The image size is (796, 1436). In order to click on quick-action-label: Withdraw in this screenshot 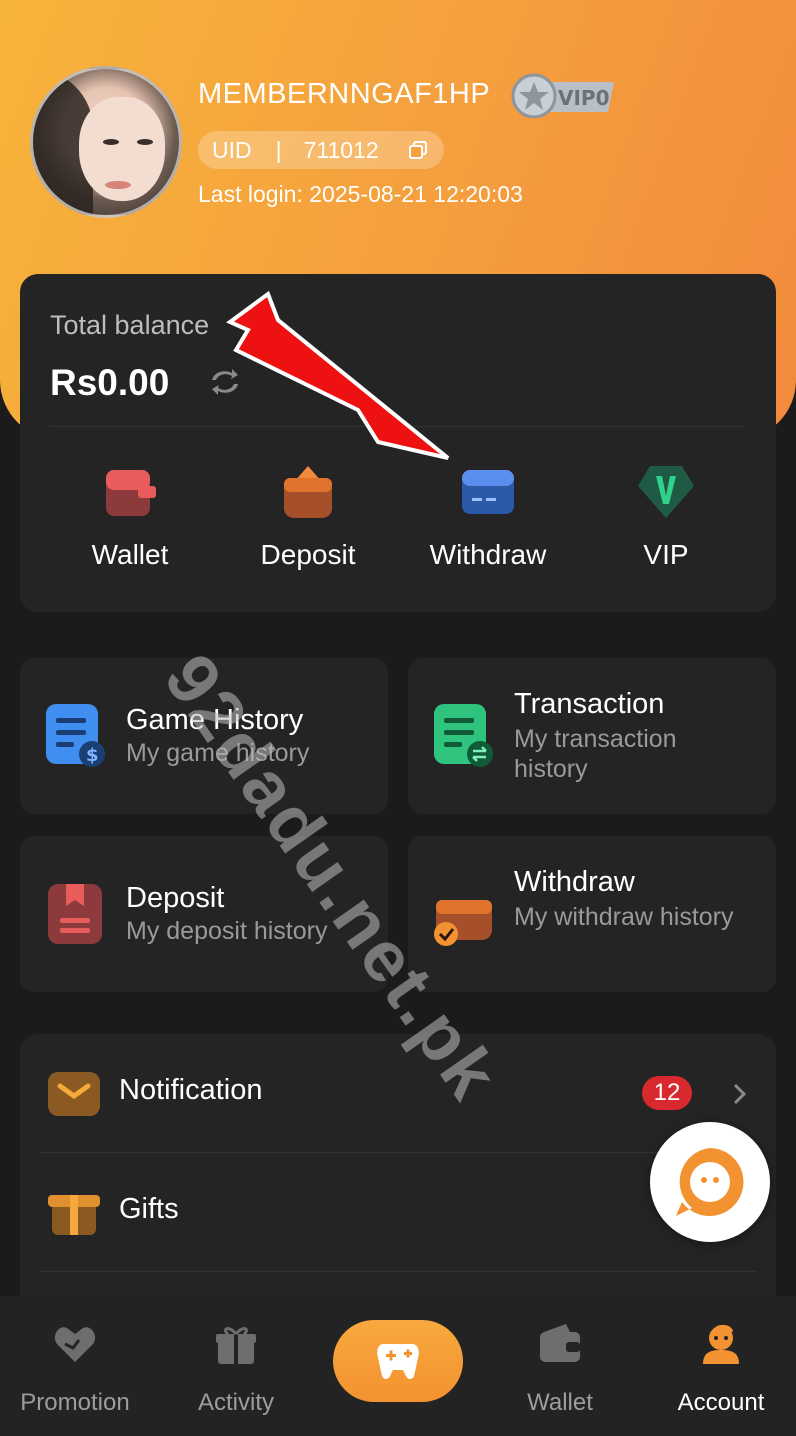, I will do `click(488, 554)`.